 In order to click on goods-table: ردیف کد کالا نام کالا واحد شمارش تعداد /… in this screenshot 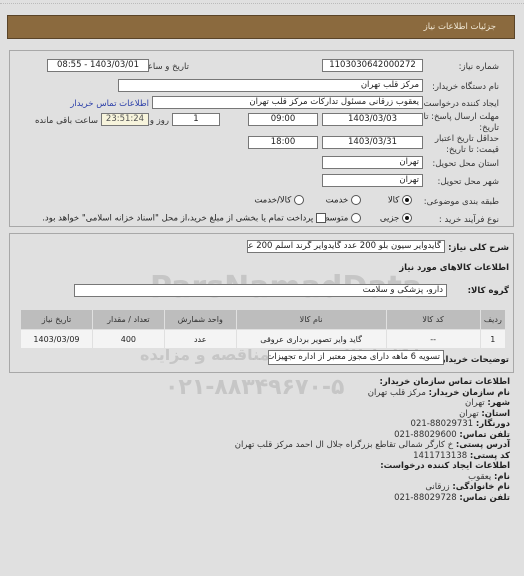, I will do `click(263, 329)`.